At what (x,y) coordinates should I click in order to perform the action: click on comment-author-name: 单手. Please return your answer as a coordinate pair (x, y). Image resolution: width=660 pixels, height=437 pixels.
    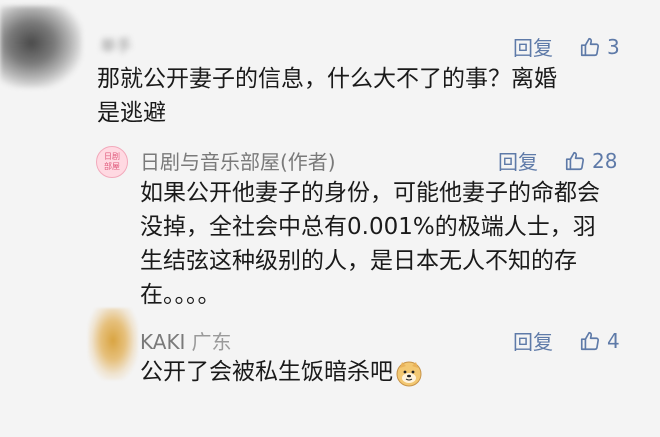
    Looking at the image, I should click on (116, 44).